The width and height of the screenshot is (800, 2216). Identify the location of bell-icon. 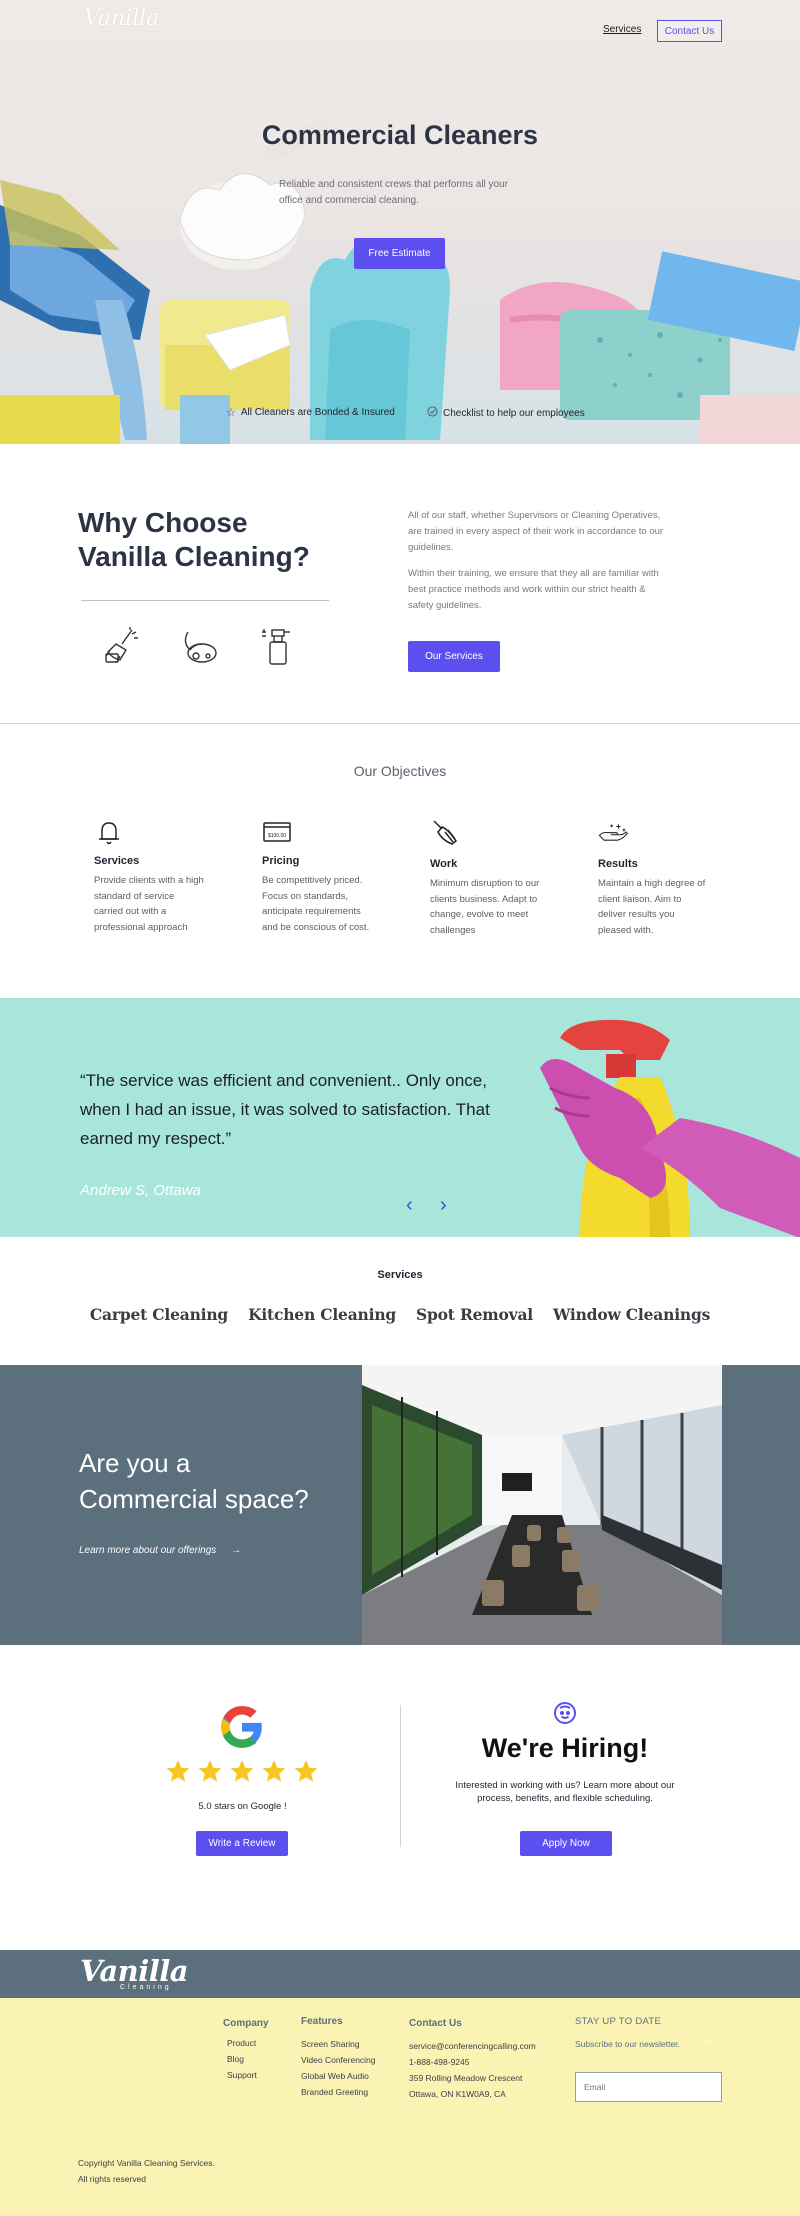
(109, 833).